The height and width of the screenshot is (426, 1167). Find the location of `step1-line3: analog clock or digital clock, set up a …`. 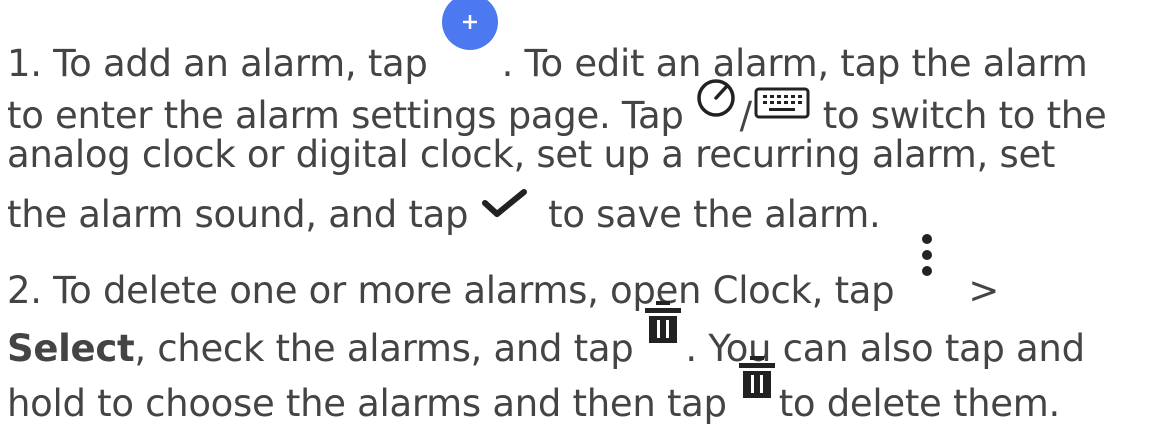

step1-line3: analog clock or digital clock, set up a … is located at coordinates (531, 155).